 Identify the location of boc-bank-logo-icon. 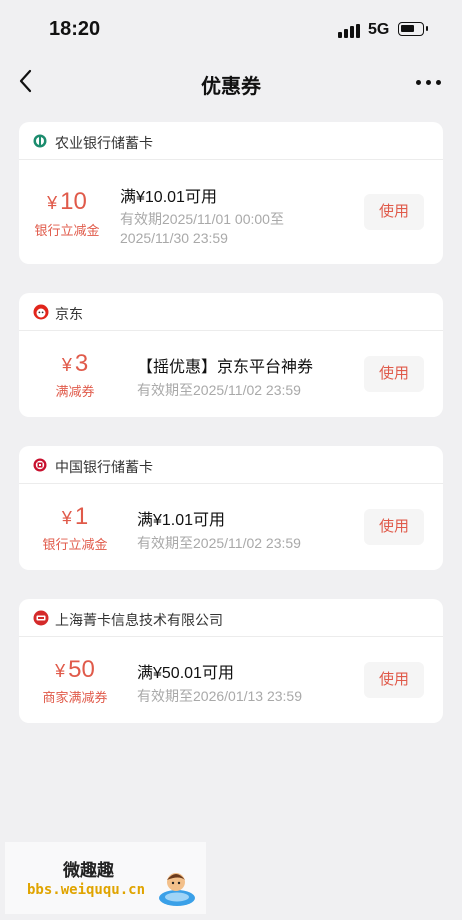
(40, 465).